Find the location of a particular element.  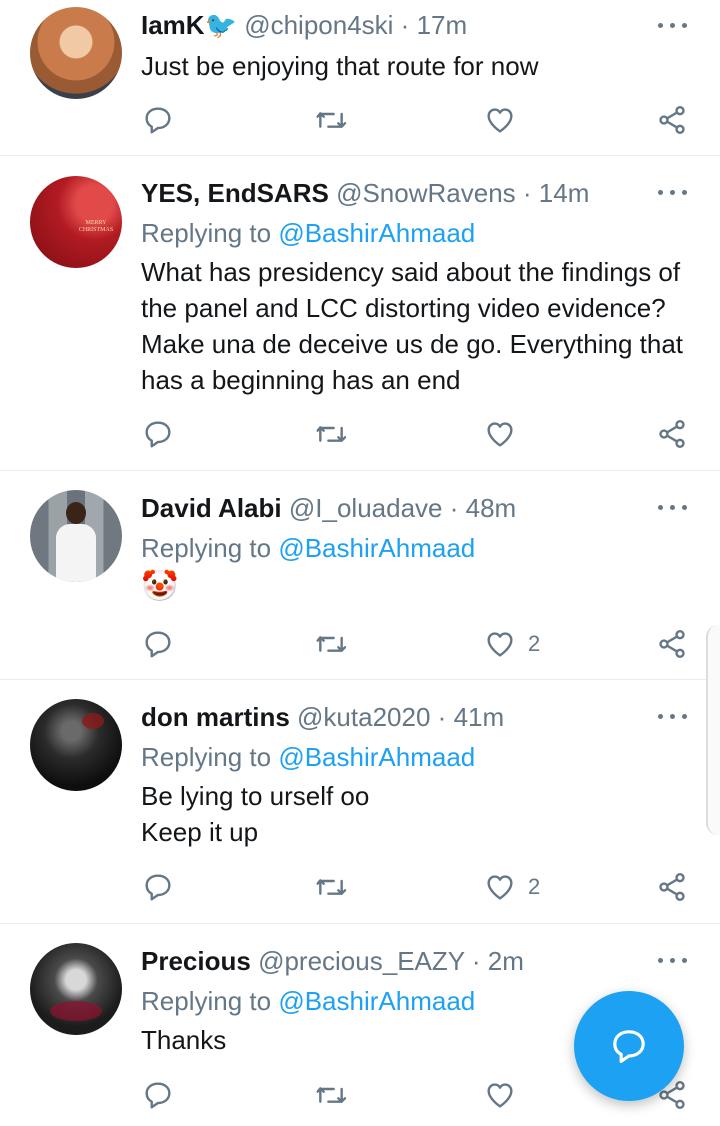

timestamp: 41m is located at coordinates (479, 717).